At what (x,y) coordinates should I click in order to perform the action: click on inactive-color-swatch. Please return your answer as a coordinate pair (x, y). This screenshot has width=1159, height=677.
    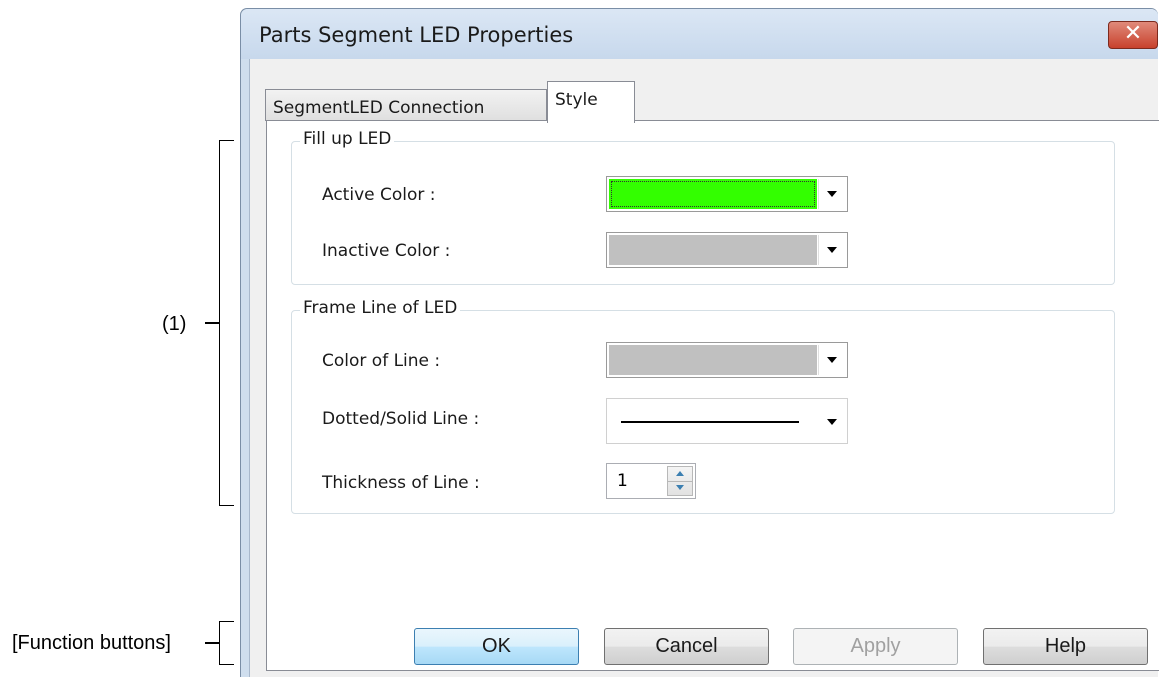
    Looking at the image, I should click on (713, 250).